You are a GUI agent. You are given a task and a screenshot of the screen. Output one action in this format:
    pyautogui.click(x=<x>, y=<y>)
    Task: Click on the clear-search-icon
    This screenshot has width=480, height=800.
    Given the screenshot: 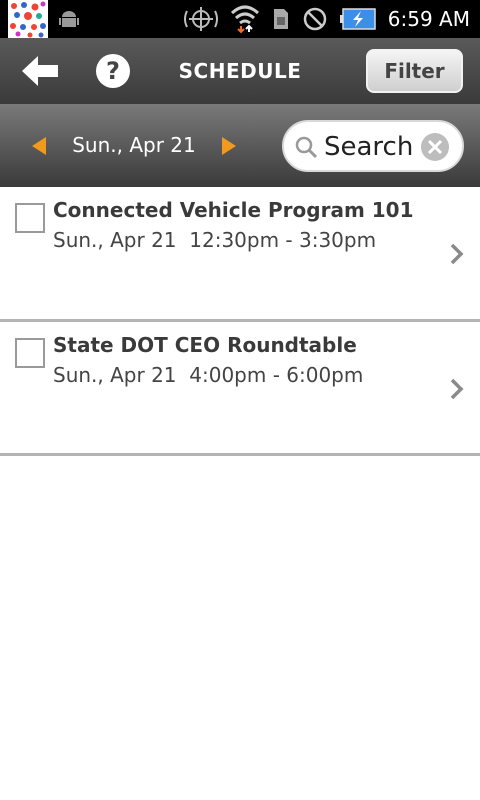 What is the action you would take?
    pyautogui.click(x=435, y=147)
    